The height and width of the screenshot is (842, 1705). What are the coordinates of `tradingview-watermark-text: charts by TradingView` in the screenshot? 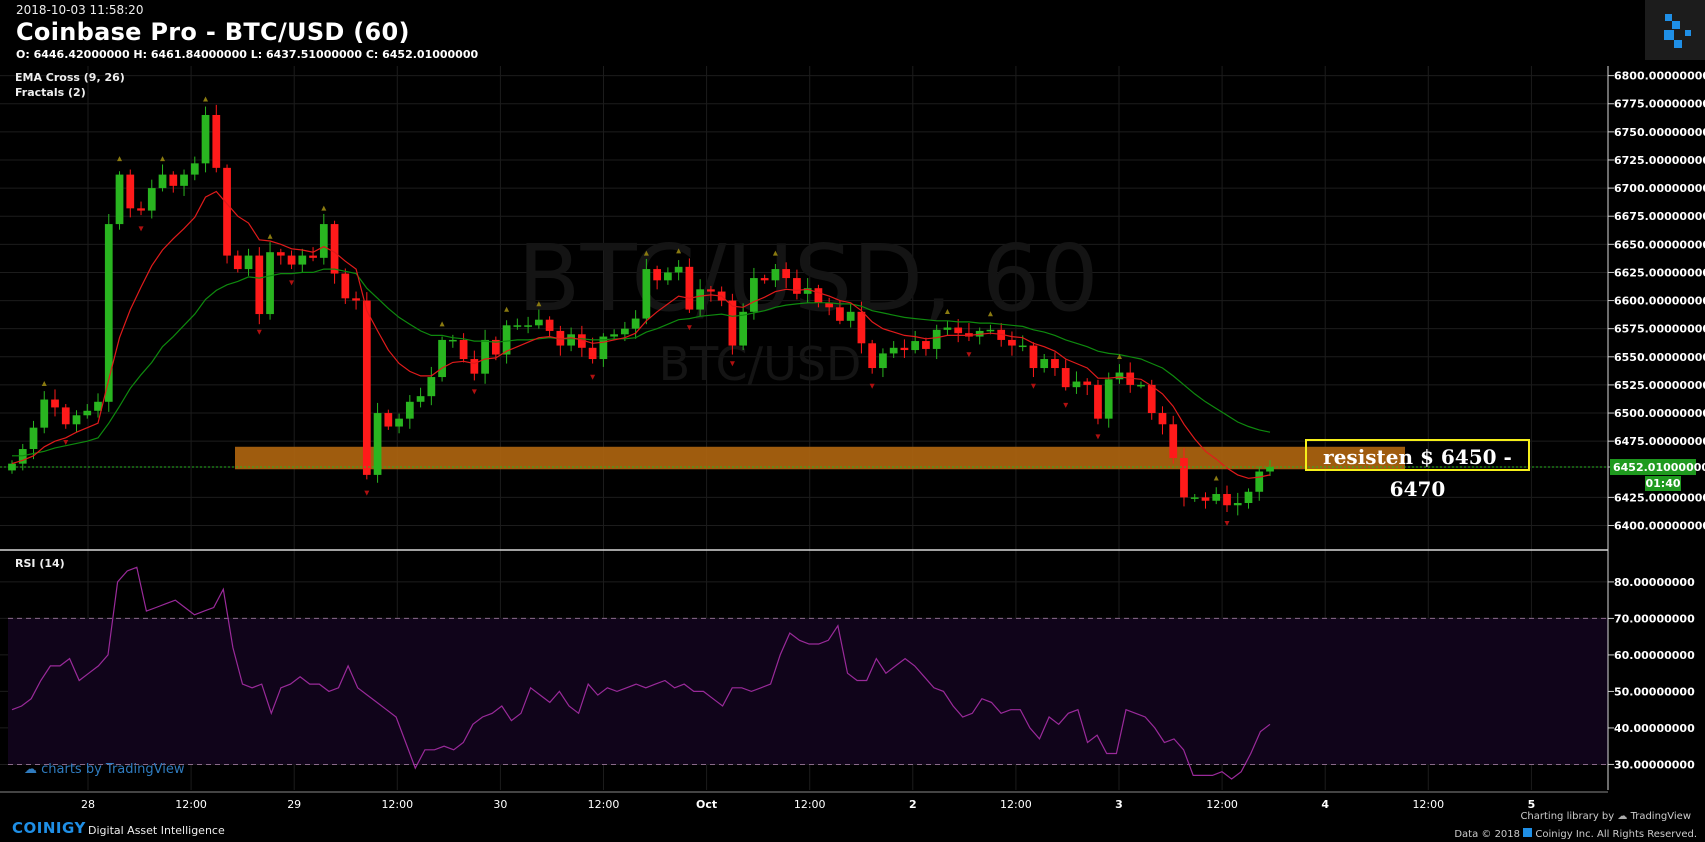 It's located at (113, 769).